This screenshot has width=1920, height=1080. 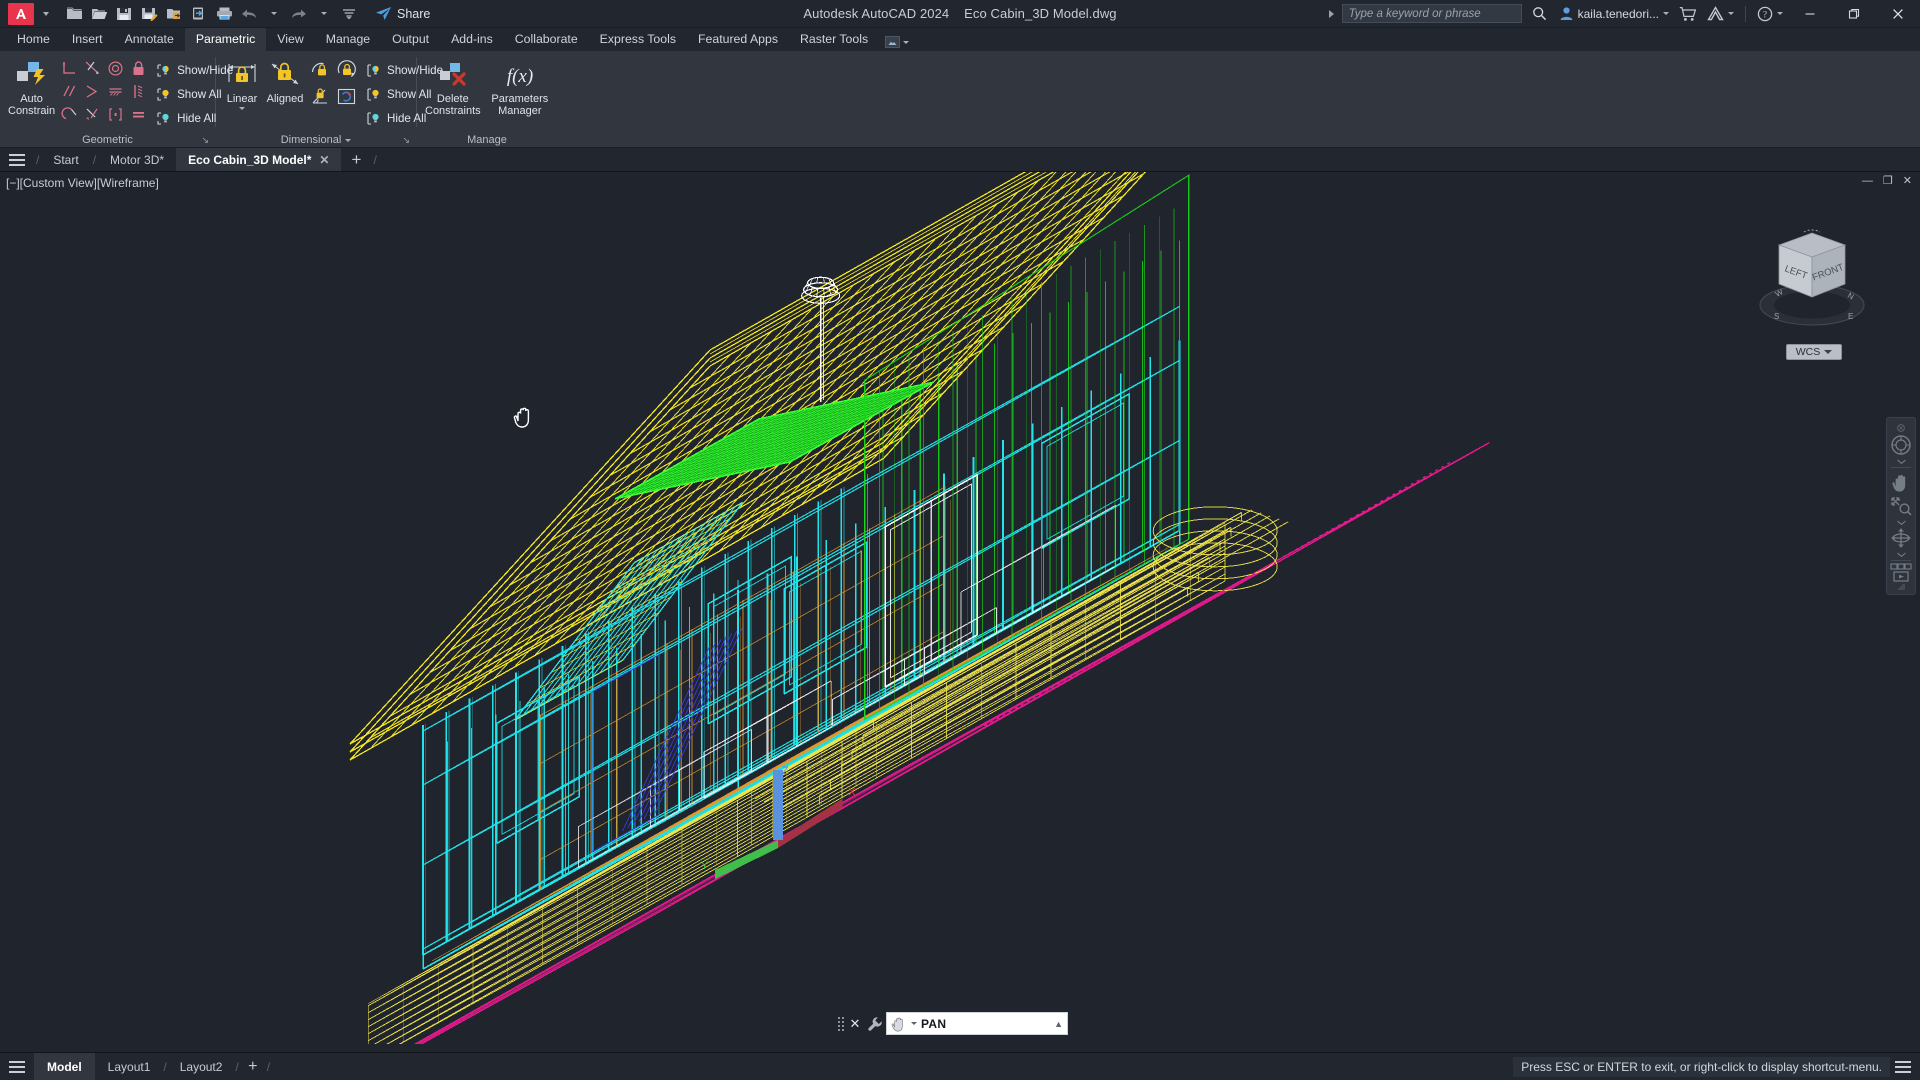 What do you see at coordinates (253, 1067) in the screenshot?
I see `new-layout-button: +` at bounding box center [253, 1067].